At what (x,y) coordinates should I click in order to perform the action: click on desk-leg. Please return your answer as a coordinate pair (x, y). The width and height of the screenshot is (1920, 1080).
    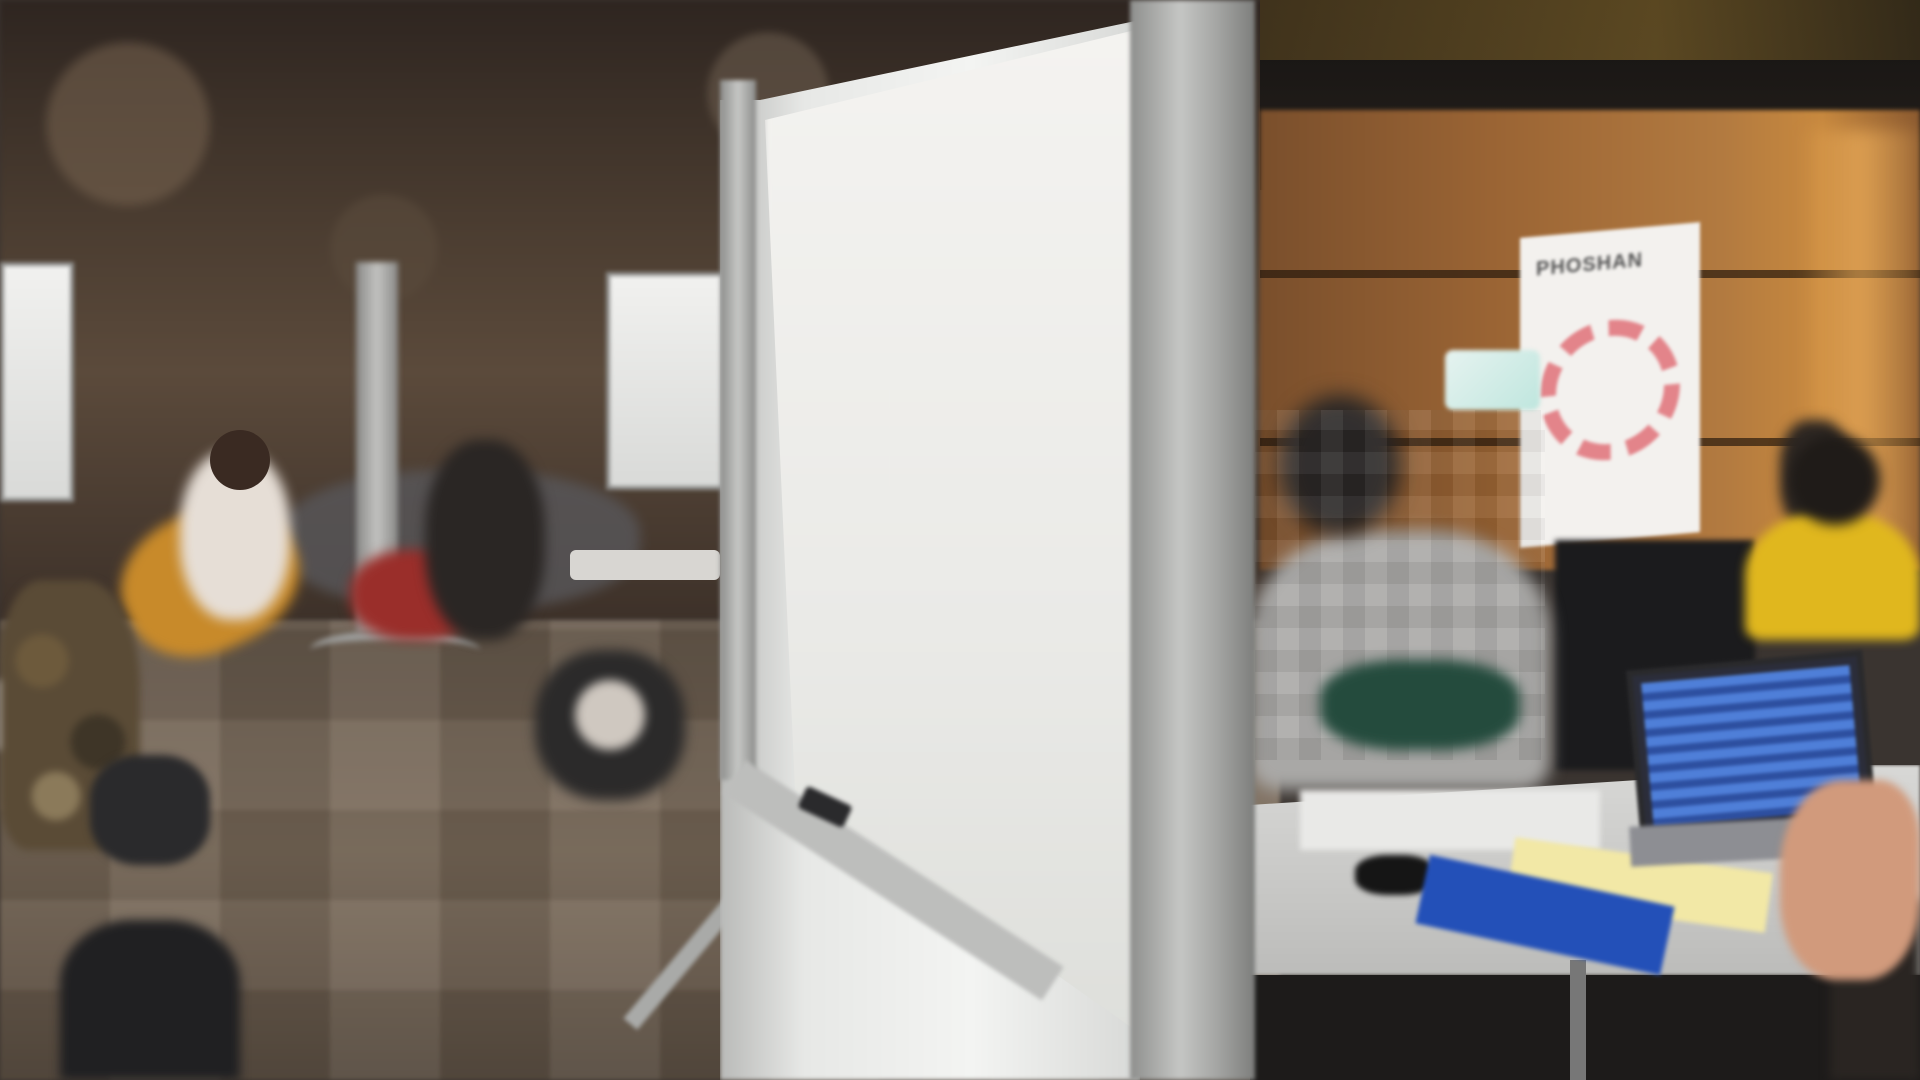
    Looking at the image, I should click on (1578, 1020).